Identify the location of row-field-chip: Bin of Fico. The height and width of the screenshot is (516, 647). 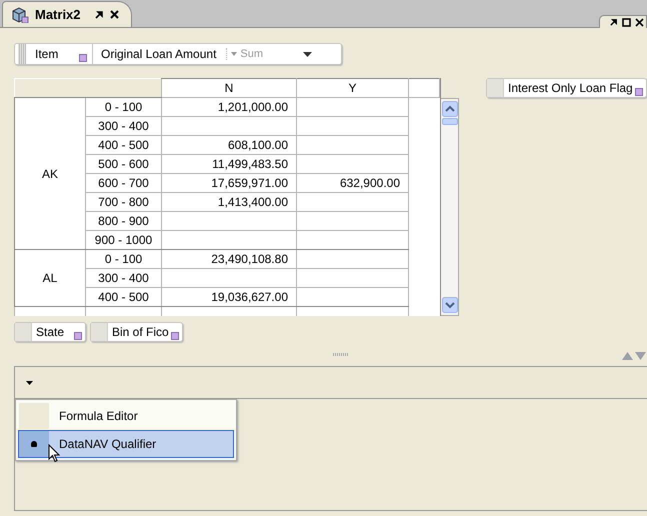
(136, 332).